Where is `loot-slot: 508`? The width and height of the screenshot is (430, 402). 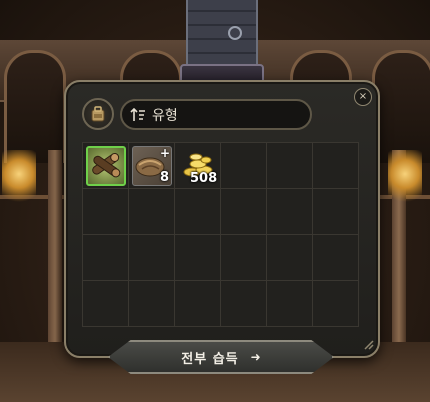 loot-slot: 508 is located at coordinates (198, 166).